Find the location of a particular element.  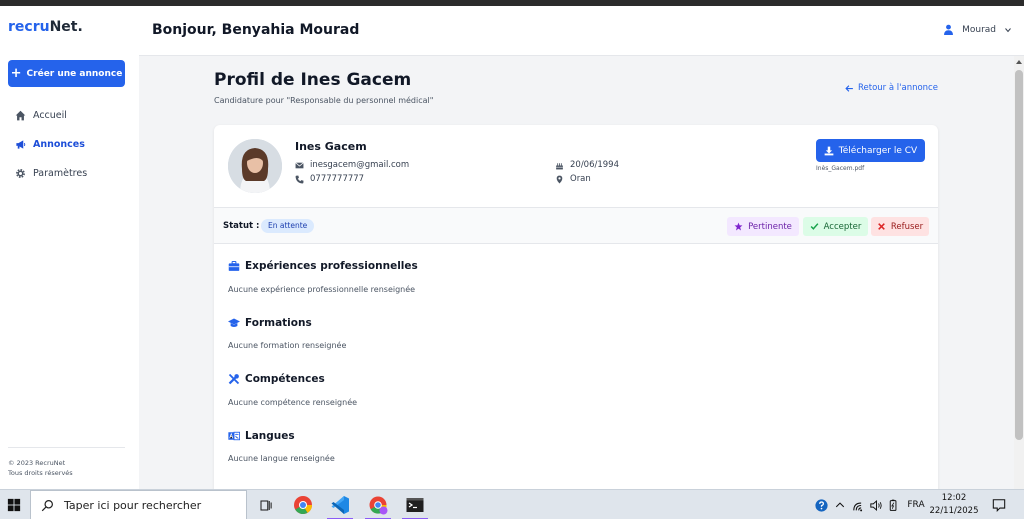

user-icon is located at coordinates (949, 29).